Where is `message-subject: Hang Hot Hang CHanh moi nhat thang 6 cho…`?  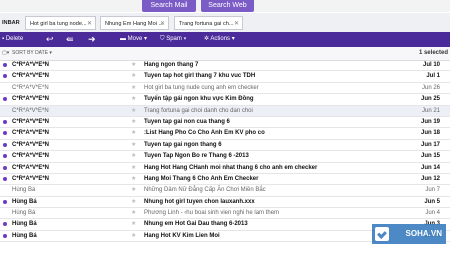 message-subject: Hang Hot Hang CHanh moi nhat thang 6 cho… is located at coordinates (231, 167).